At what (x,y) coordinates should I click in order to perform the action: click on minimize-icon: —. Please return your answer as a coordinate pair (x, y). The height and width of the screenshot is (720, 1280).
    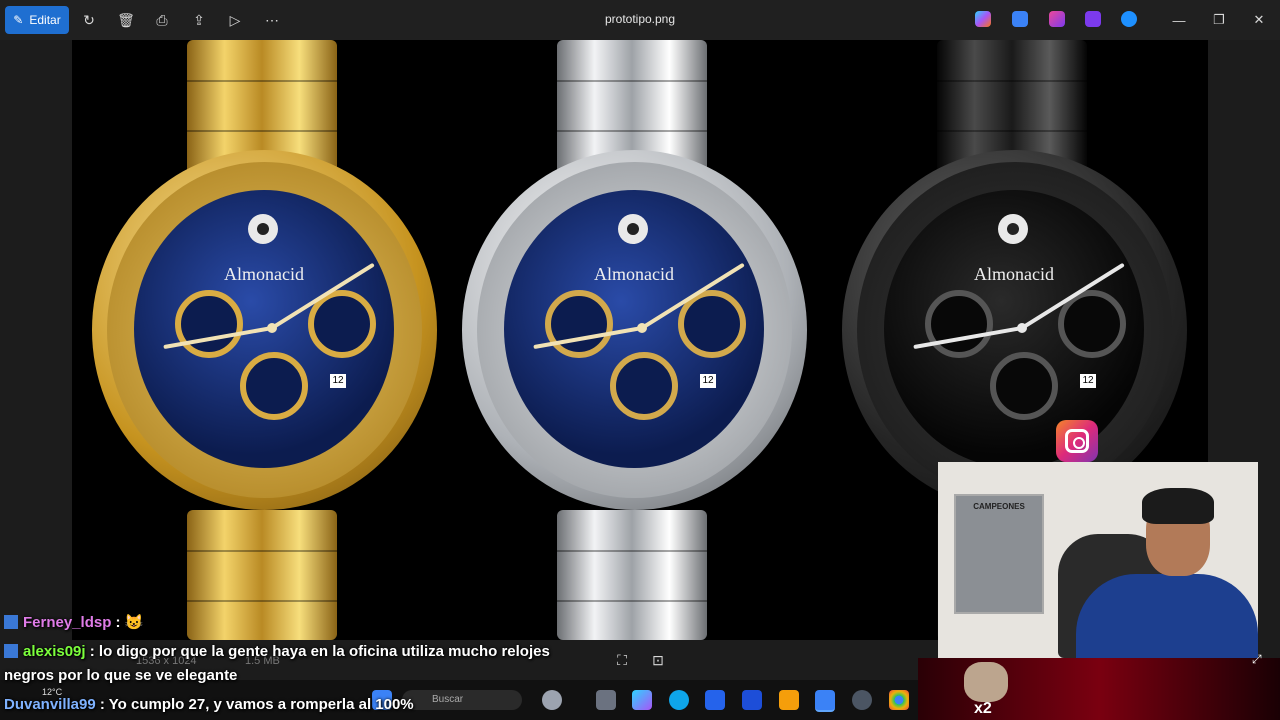
    Looking at the image, I should click on (1179, 20).